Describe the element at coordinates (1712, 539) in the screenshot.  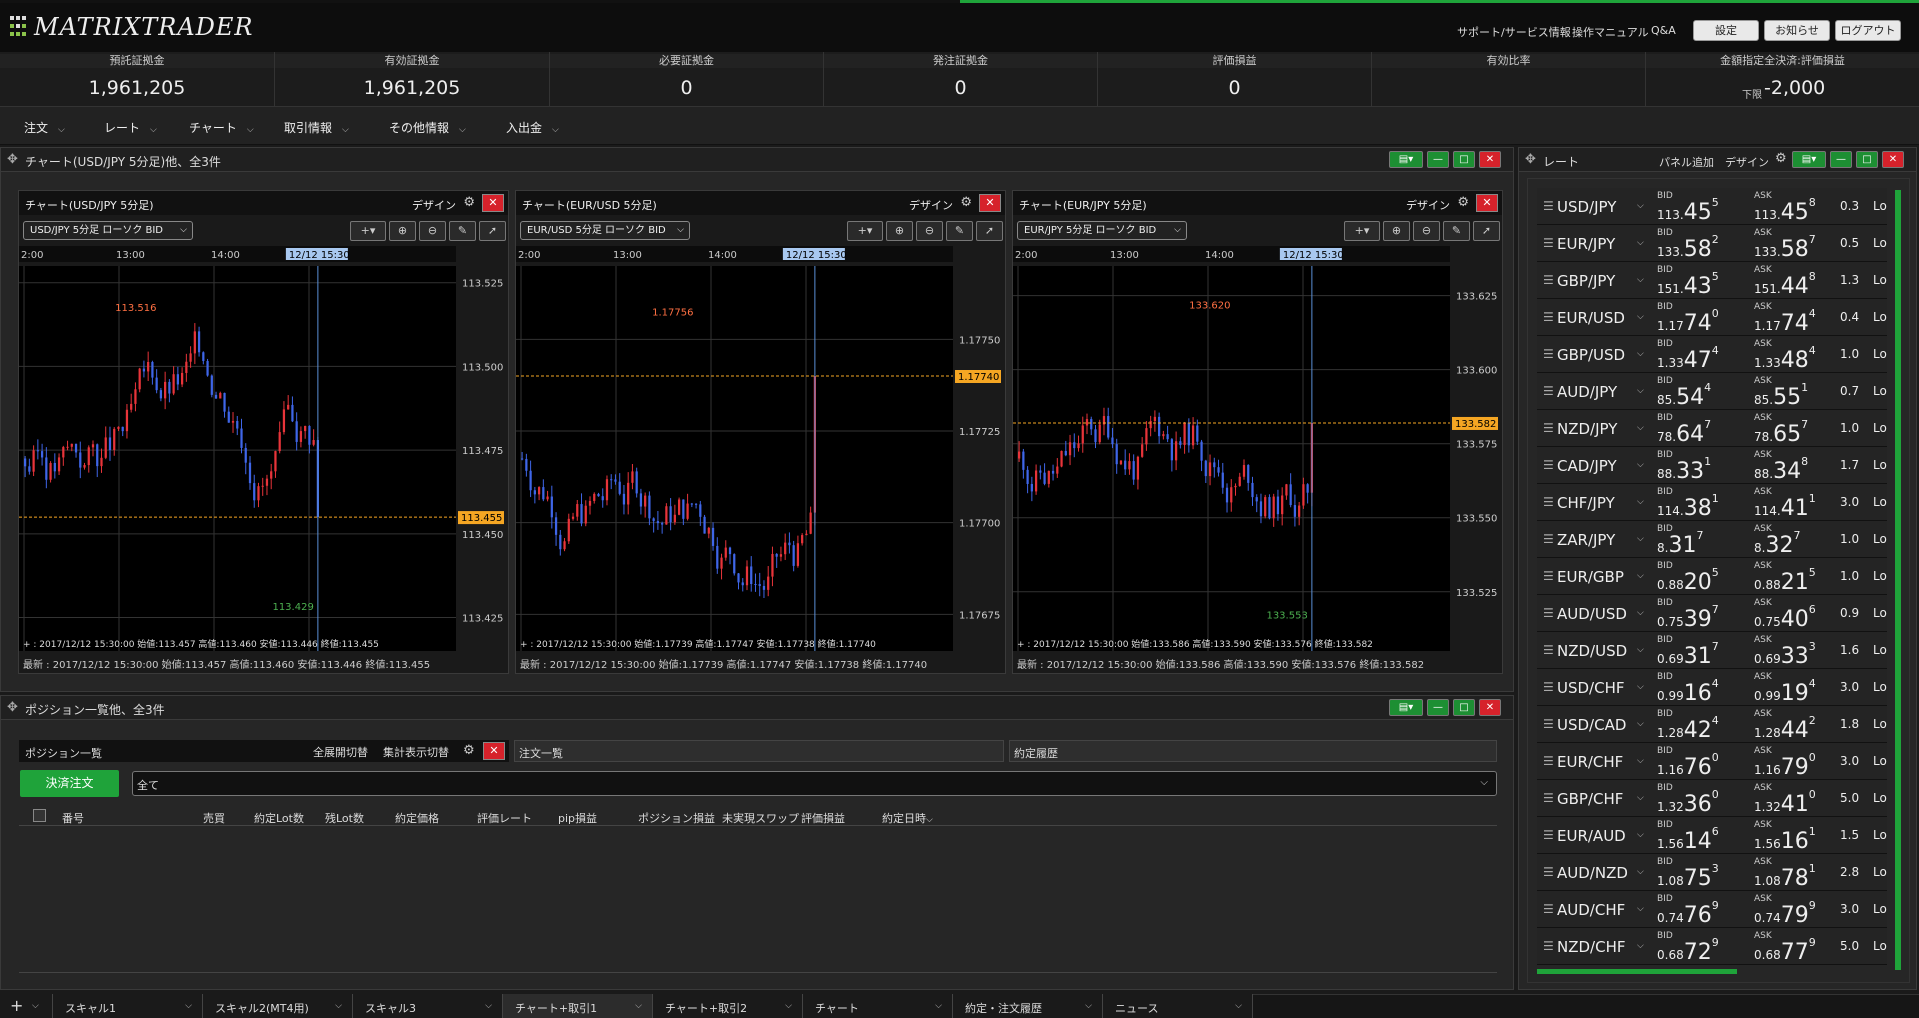
I see `rate-row-zar-jpy: ☰ ZAR/JPY ⌵ BID ASK 8.317 8.327 1.0 Lo` at that location.